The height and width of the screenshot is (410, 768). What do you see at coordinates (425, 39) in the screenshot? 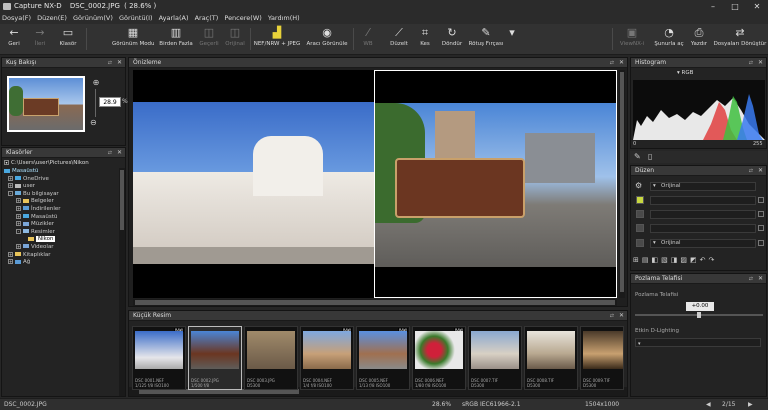
I see `crop-button: ⌗ Kes` at bounding box center [425, 39].